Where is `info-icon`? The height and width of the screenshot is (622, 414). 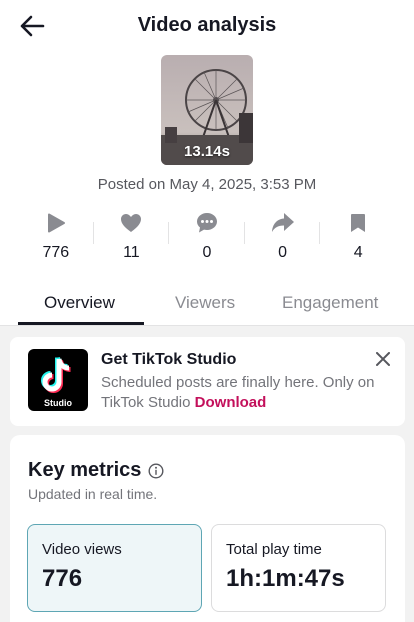 info-icon is located at coordinates (156, 470).